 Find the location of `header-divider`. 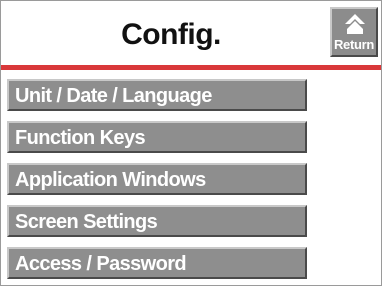

header-divider is located at coordinates (191, 67).